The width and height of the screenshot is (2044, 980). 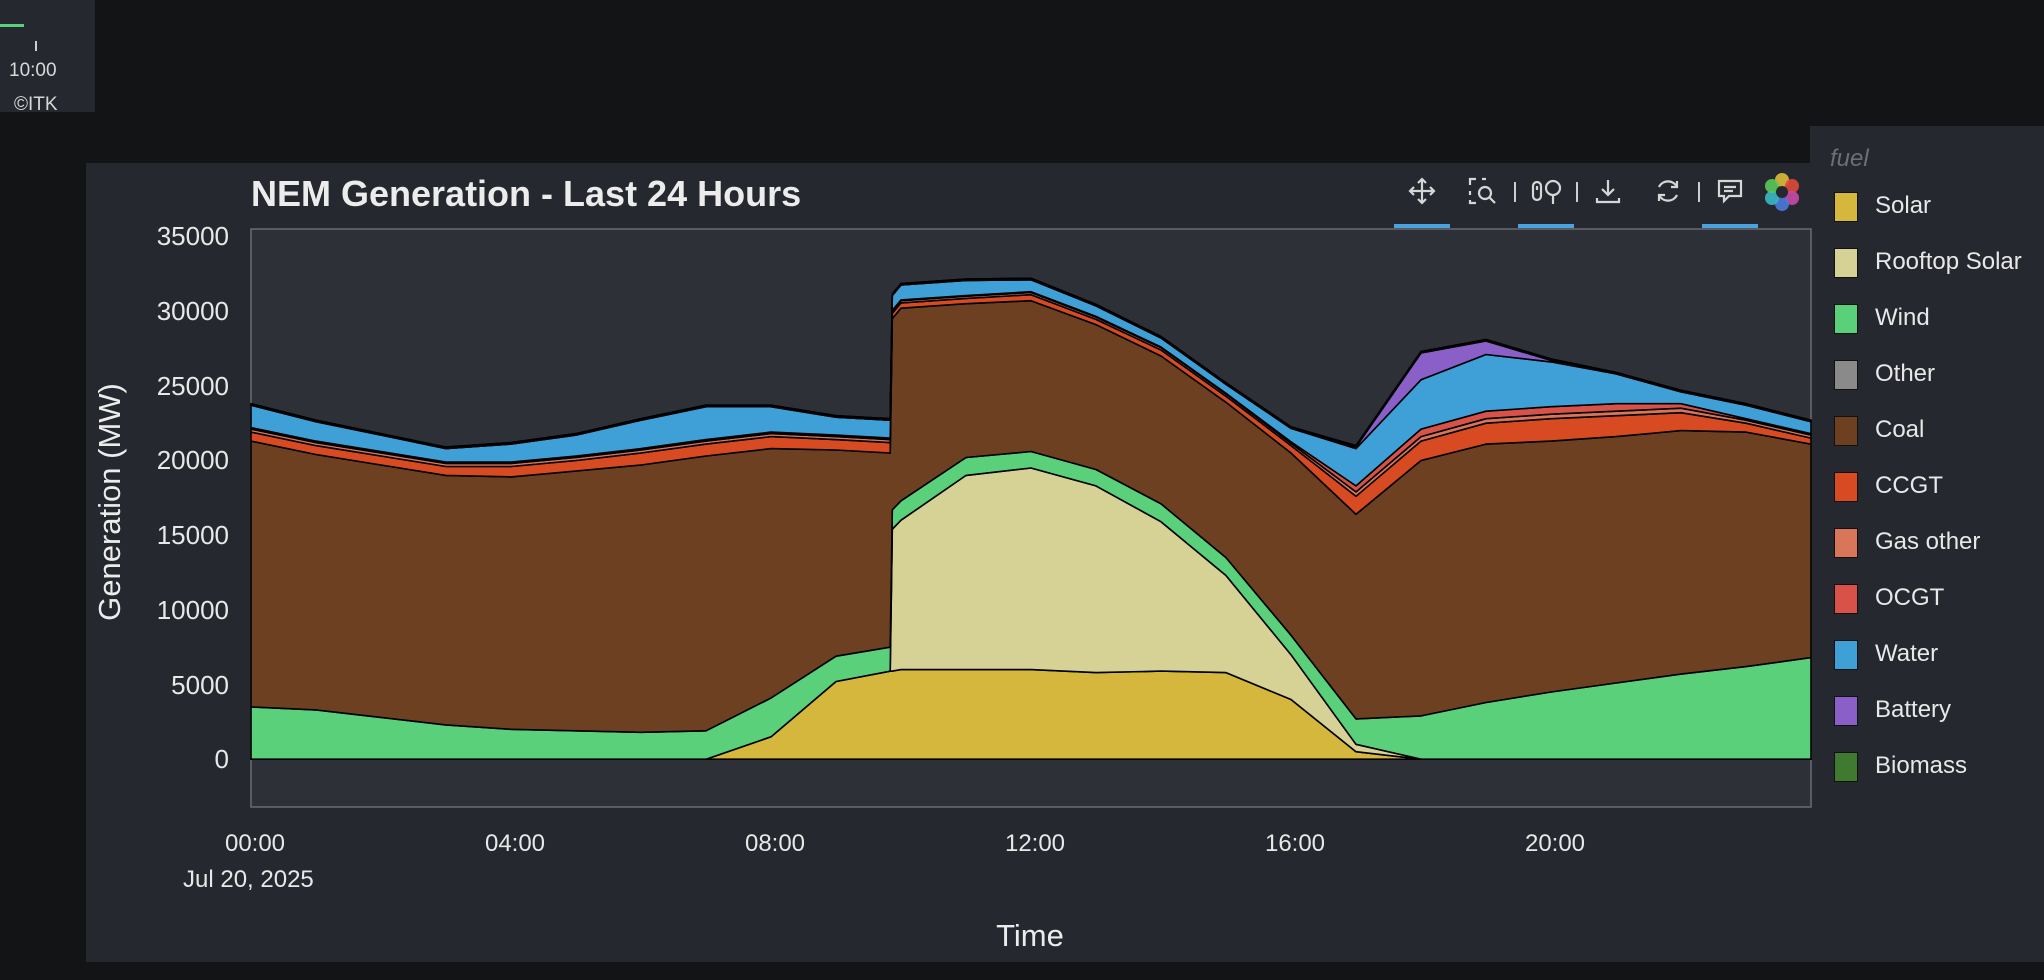 I want to click on legend-item: Gas other, so click(x=1939, y=542).